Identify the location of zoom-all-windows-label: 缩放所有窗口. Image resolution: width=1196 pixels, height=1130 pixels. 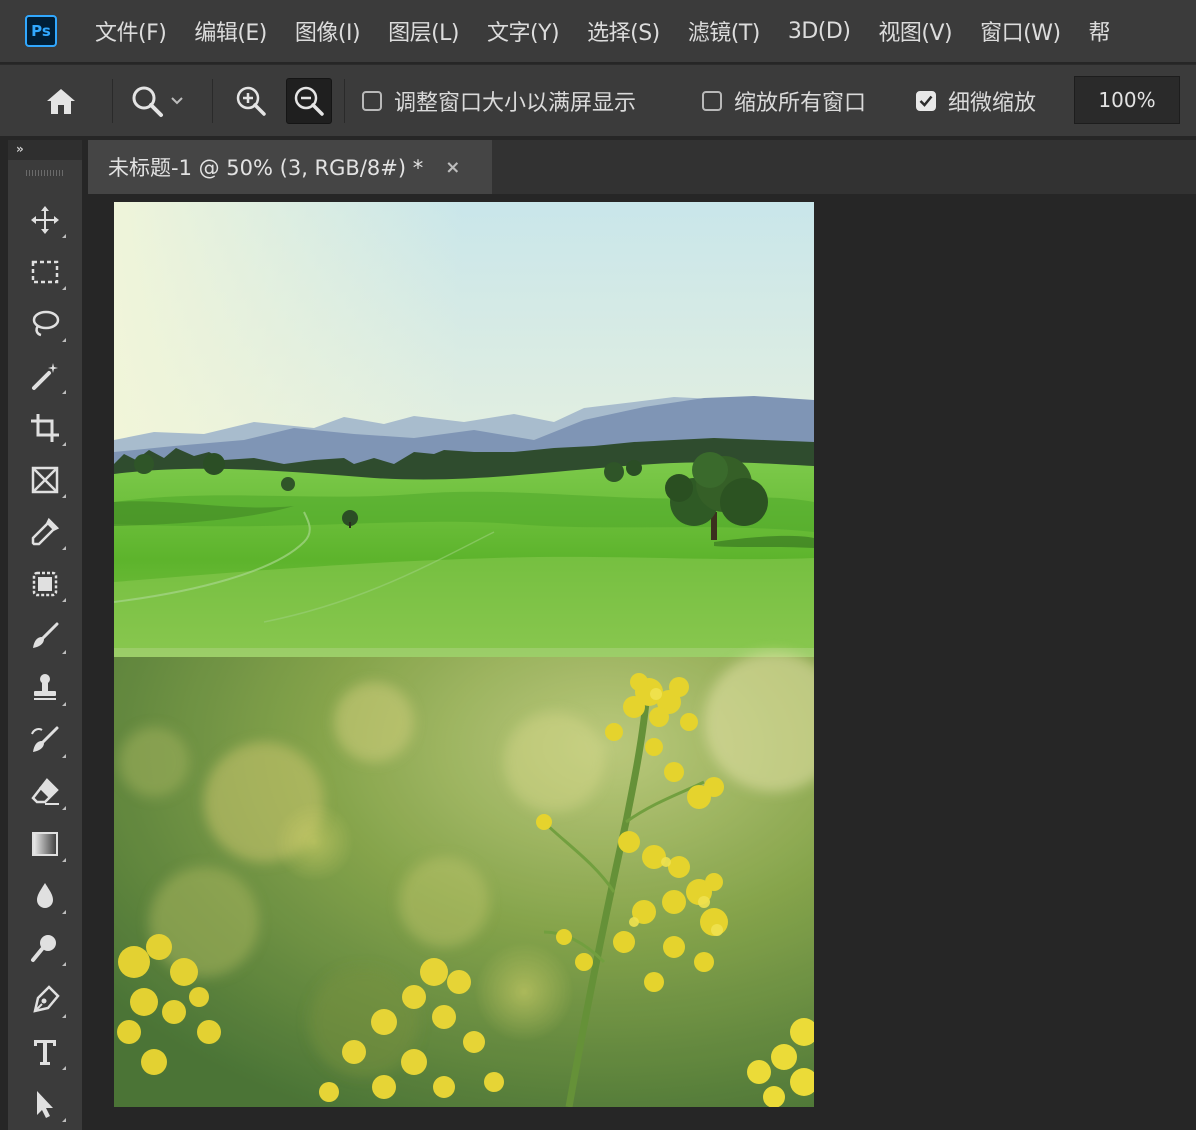
(800, 103).